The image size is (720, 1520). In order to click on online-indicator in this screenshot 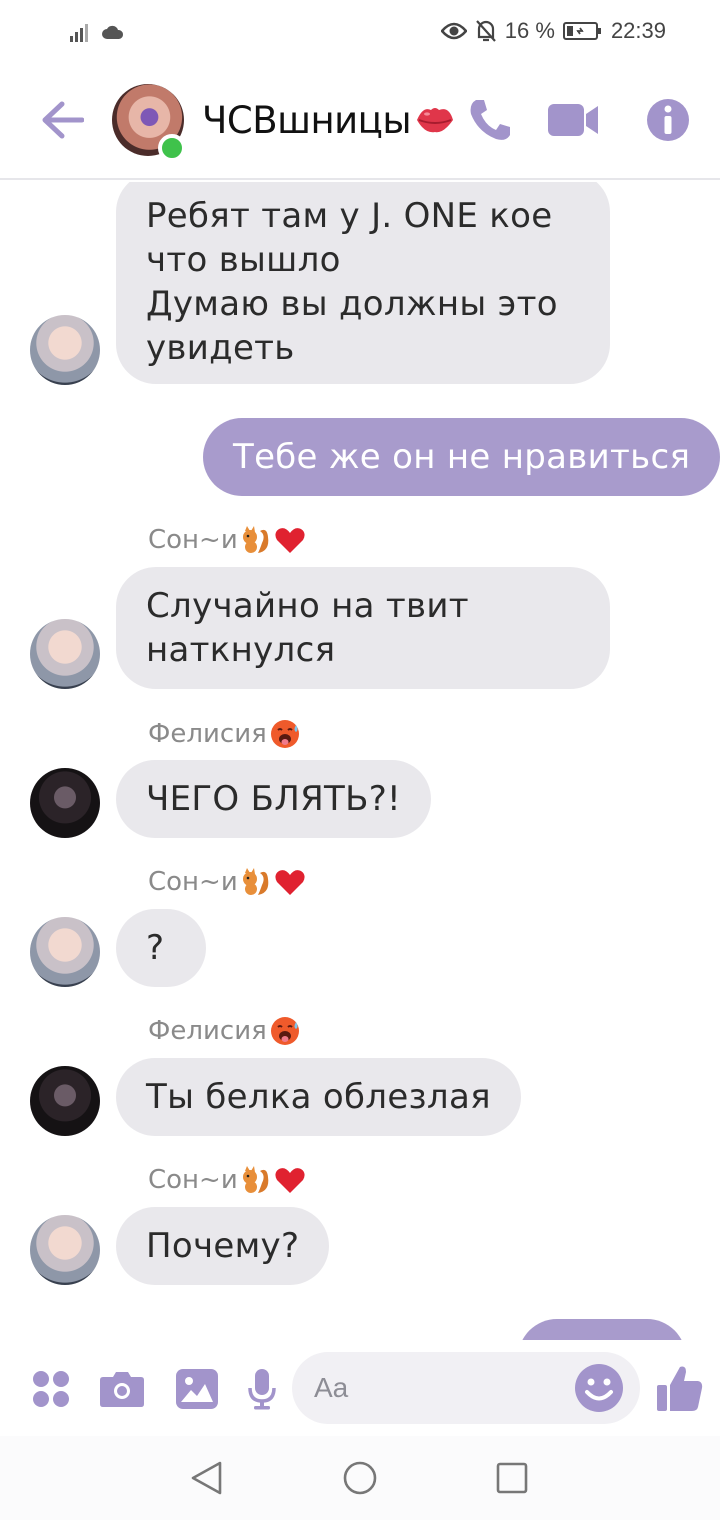, I will do `click(172, 148)`.